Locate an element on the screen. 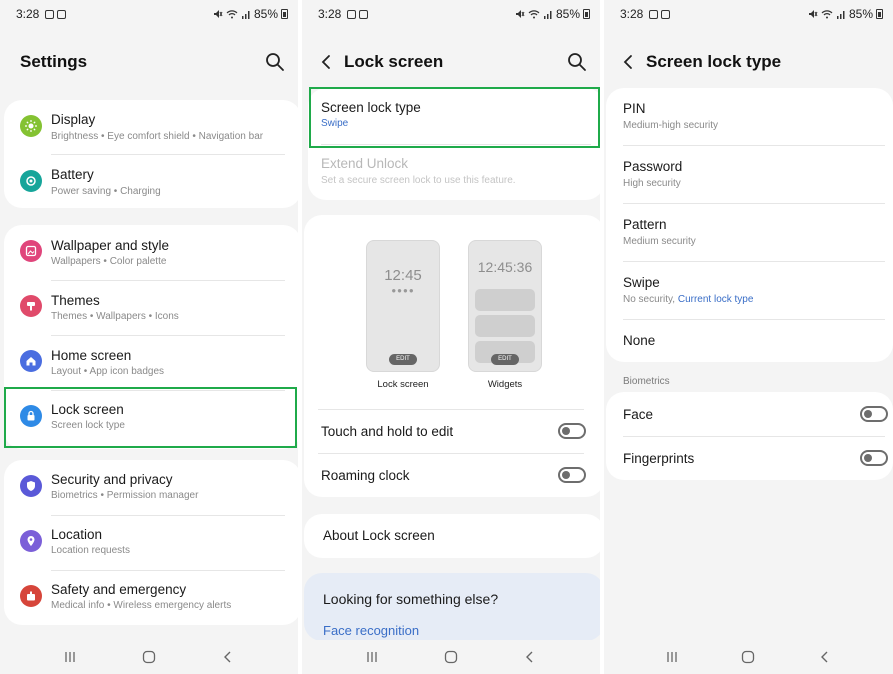  item-subtitle: Location requests is located at coordinates (90, 550).